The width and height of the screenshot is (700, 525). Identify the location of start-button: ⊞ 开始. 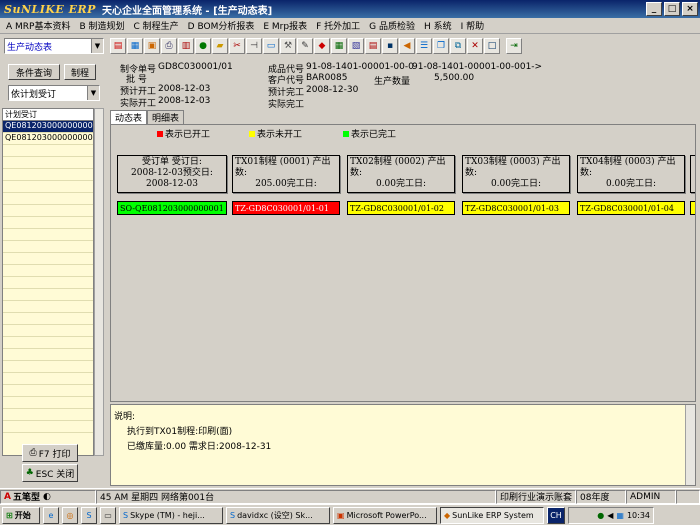
(21, 515).